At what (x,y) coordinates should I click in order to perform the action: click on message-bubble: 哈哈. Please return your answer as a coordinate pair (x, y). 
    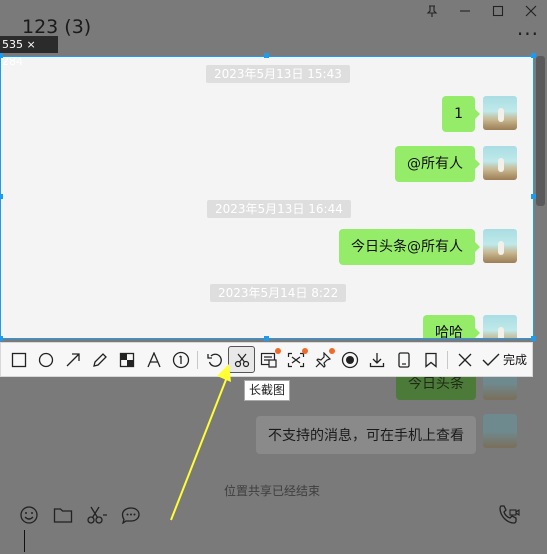
    Looking at the image, I should click on (451, 326).